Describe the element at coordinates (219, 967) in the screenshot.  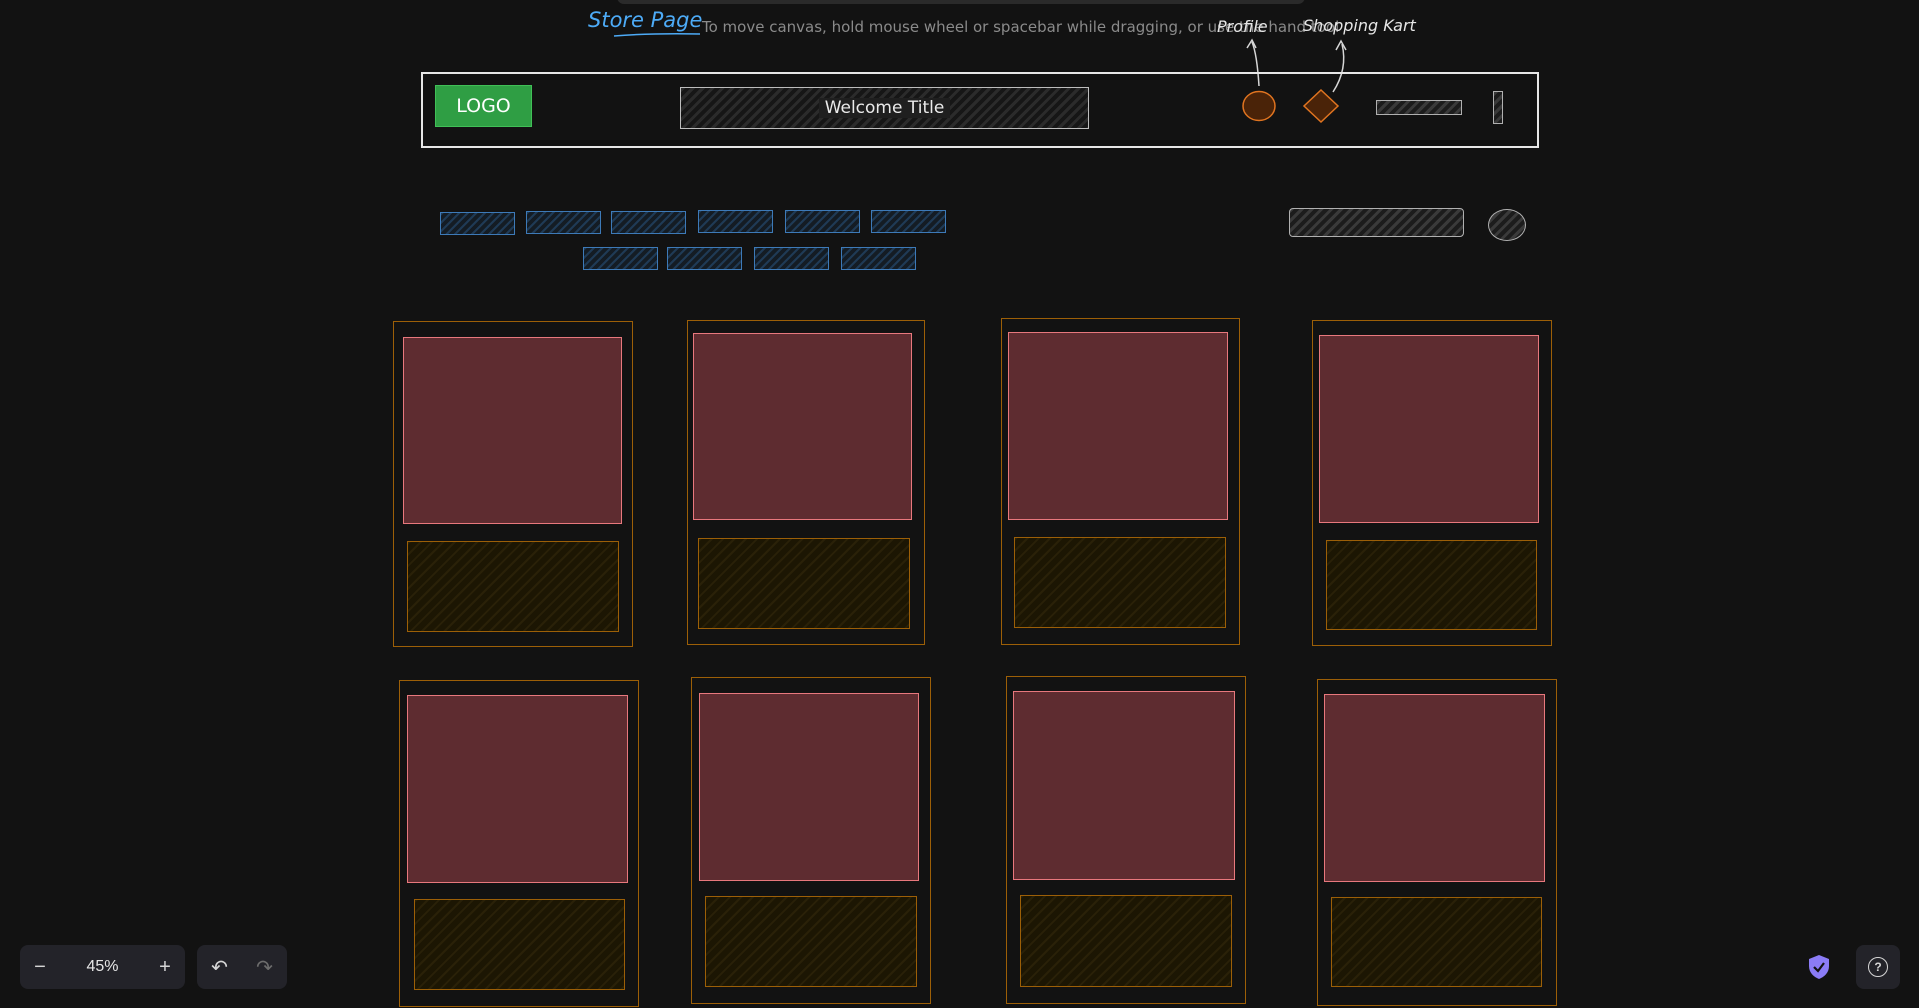
I see `undo-button: ↶` at that location.